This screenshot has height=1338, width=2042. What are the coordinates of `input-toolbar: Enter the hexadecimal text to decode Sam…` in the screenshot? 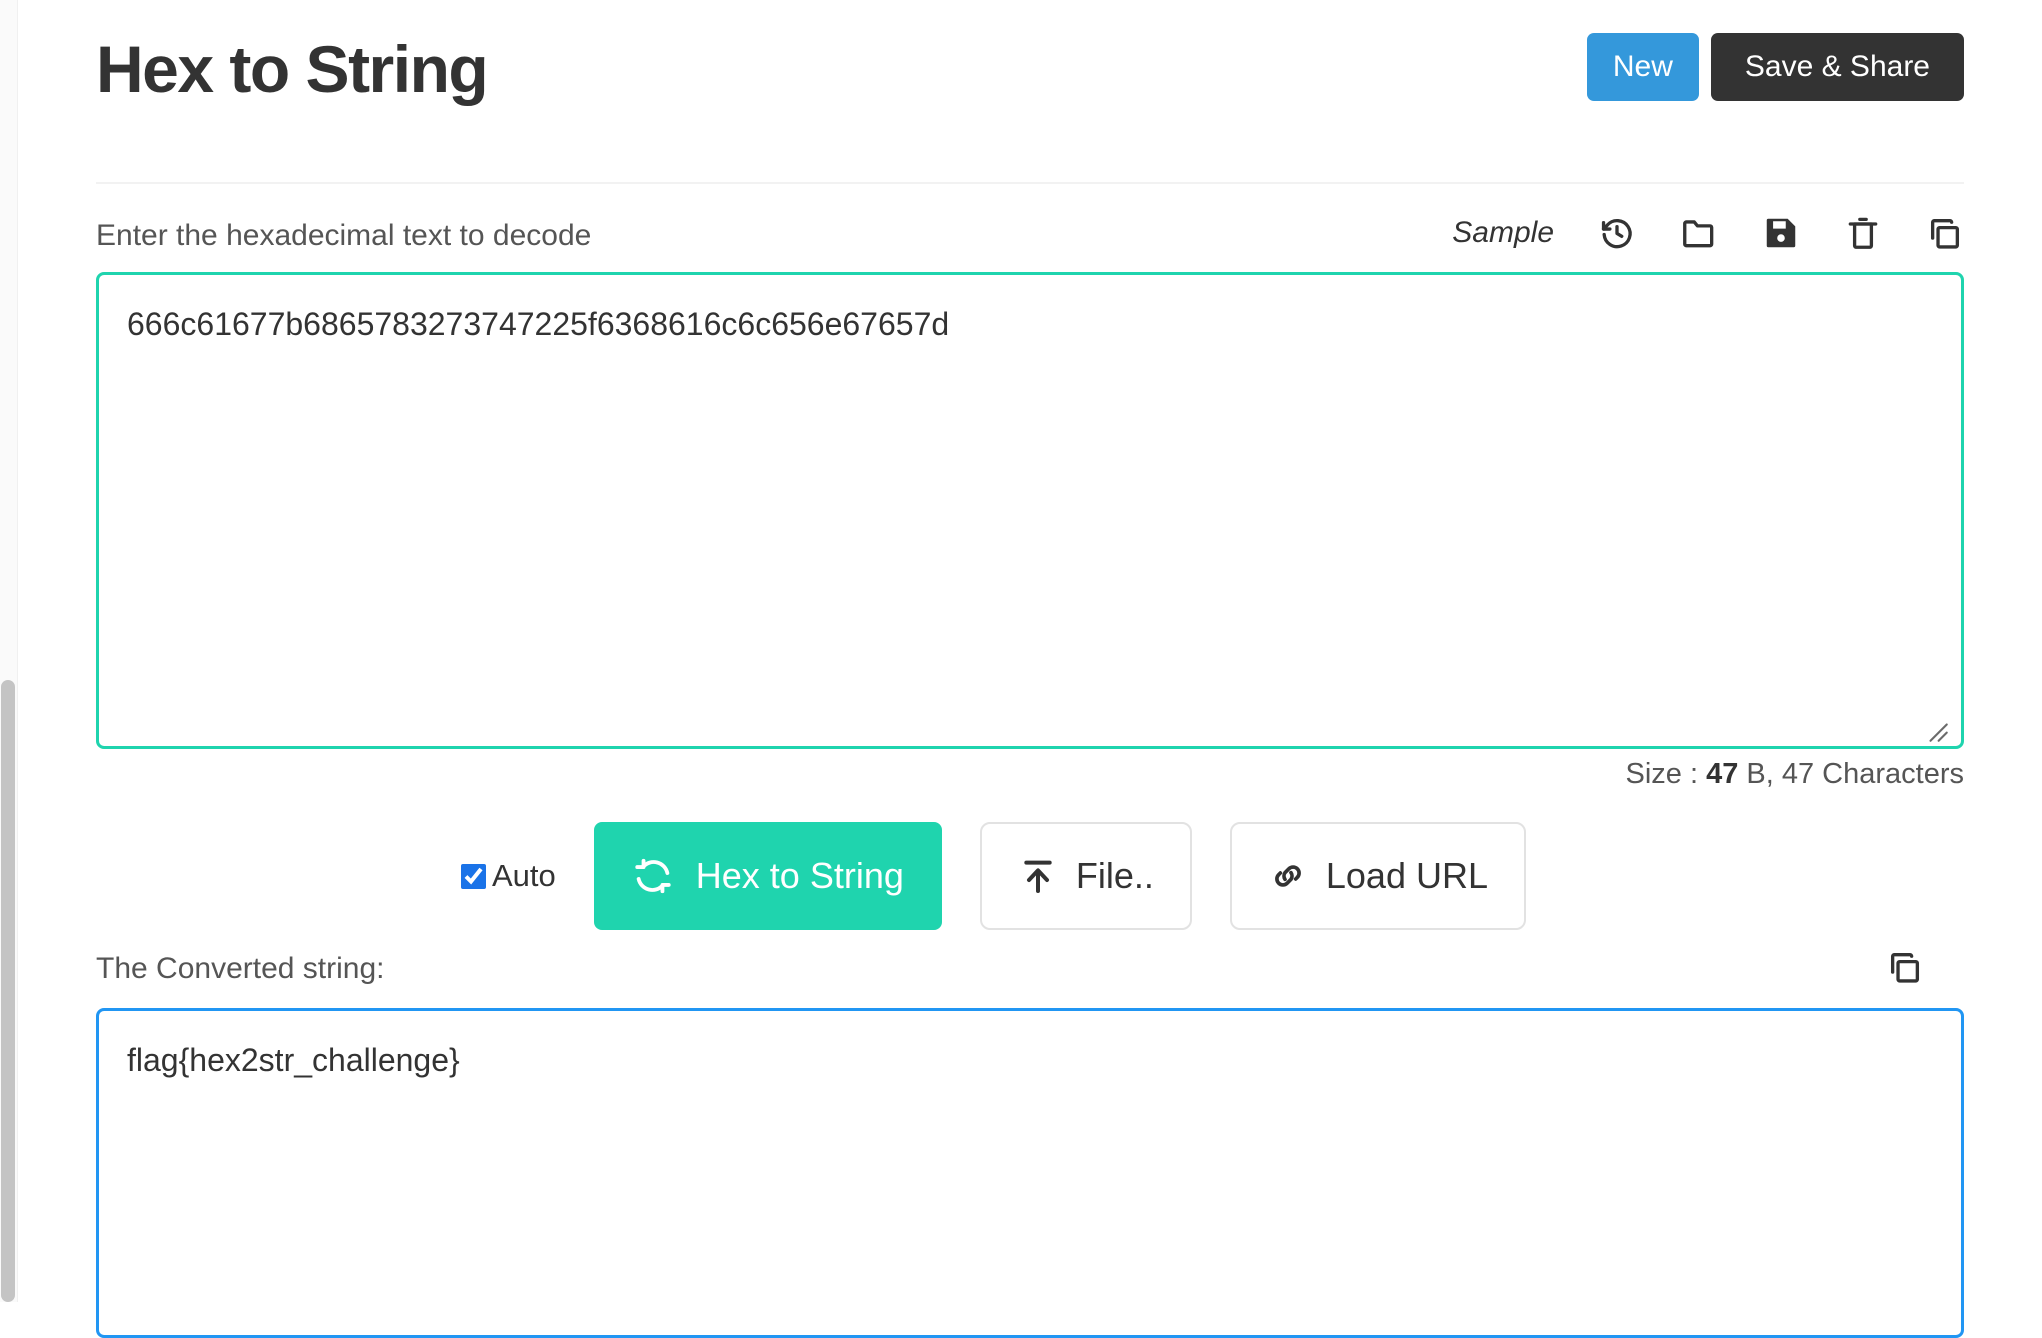 It's located at (1030, 239).